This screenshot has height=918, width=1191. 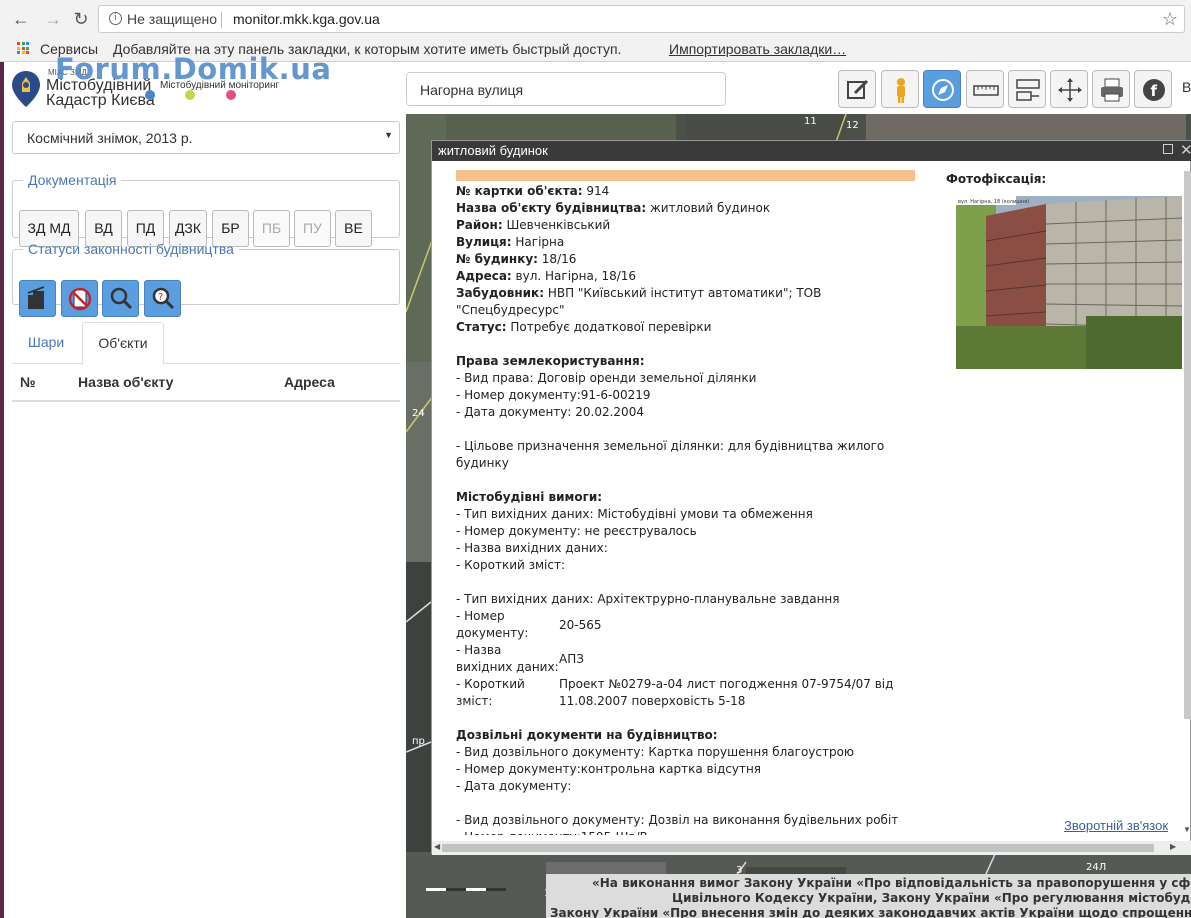 I want to click on panel-tabs: Шари Об'єкти, so click(x=206, y=343).